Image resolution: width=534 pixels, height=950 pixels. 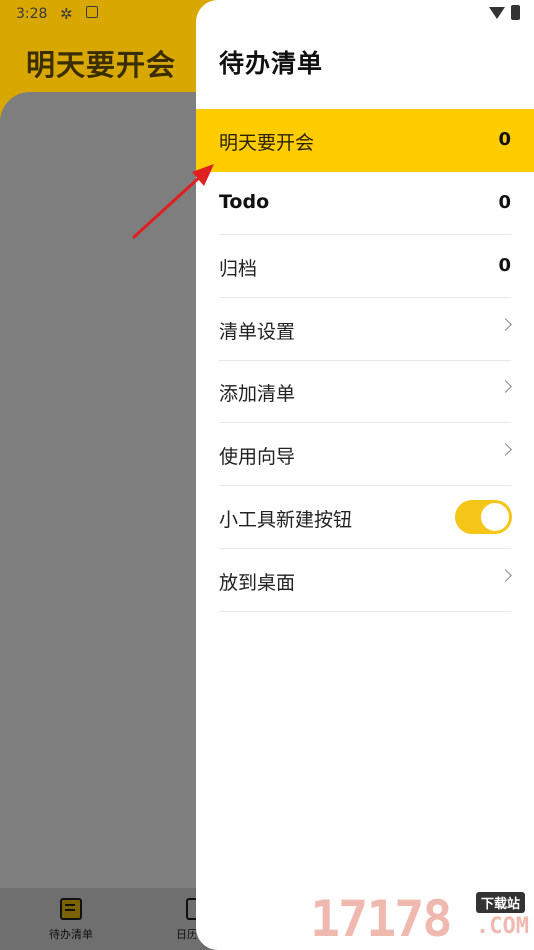 I want to click on watermark-logo: 17178 下载站 .COM, so click(x=422, y=918).